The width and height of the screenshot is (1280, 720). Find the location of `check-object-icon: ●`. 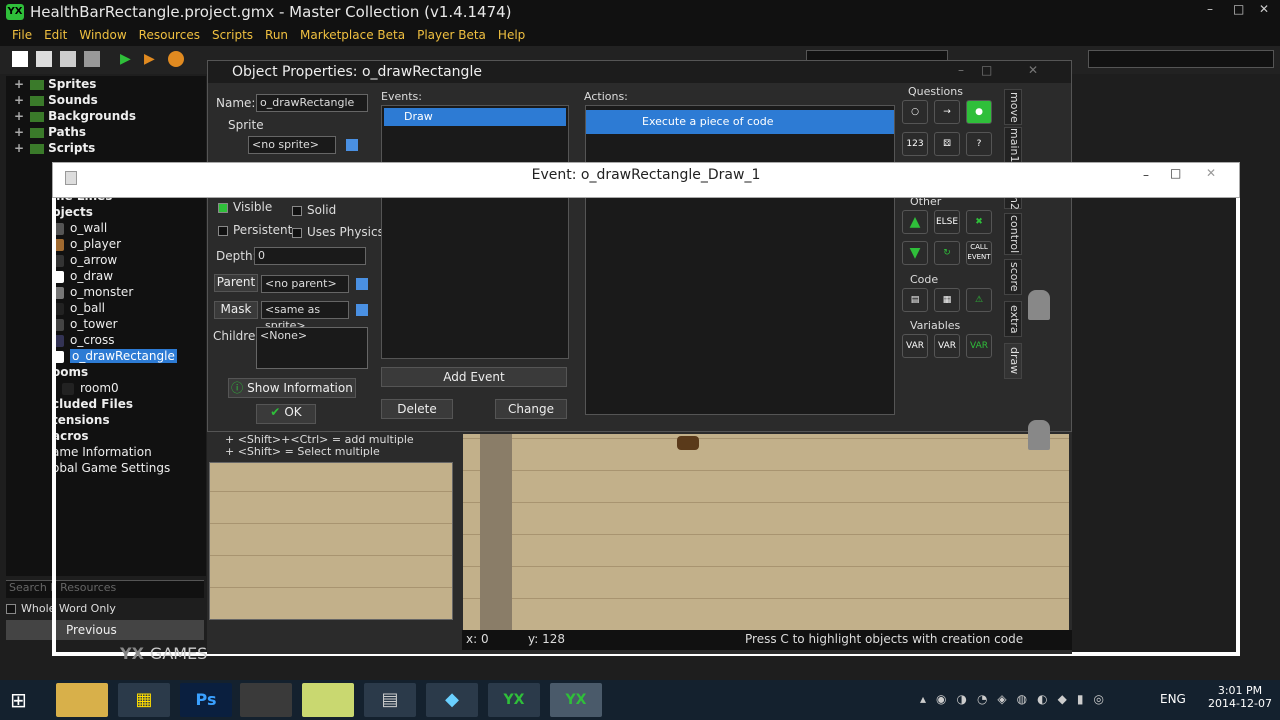

check-object-icon: ● is located at coordinates (979, 112).